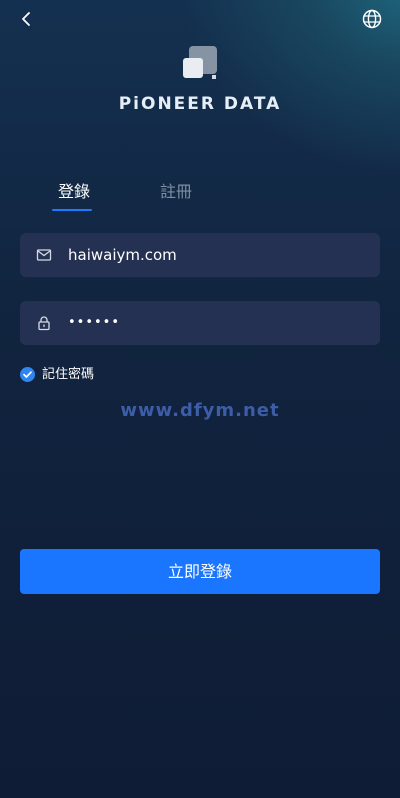 This screenshot has height=798, width=400. I want to click on email-field: haiwaiym.com, so click(200, 255).